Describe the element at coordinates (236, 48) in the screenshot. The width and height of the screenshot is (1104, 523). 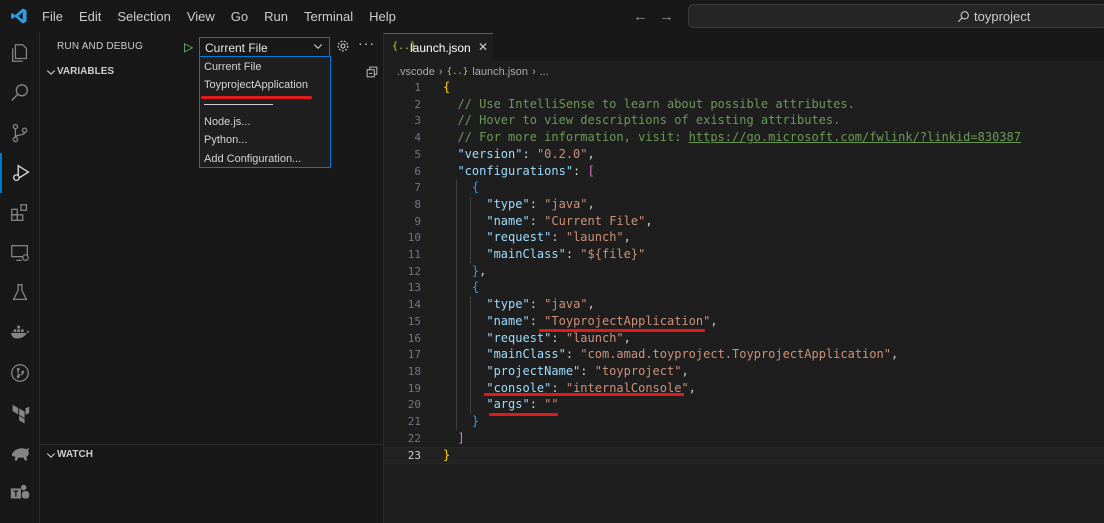
I see `launch-config-value: Current File` at that location.